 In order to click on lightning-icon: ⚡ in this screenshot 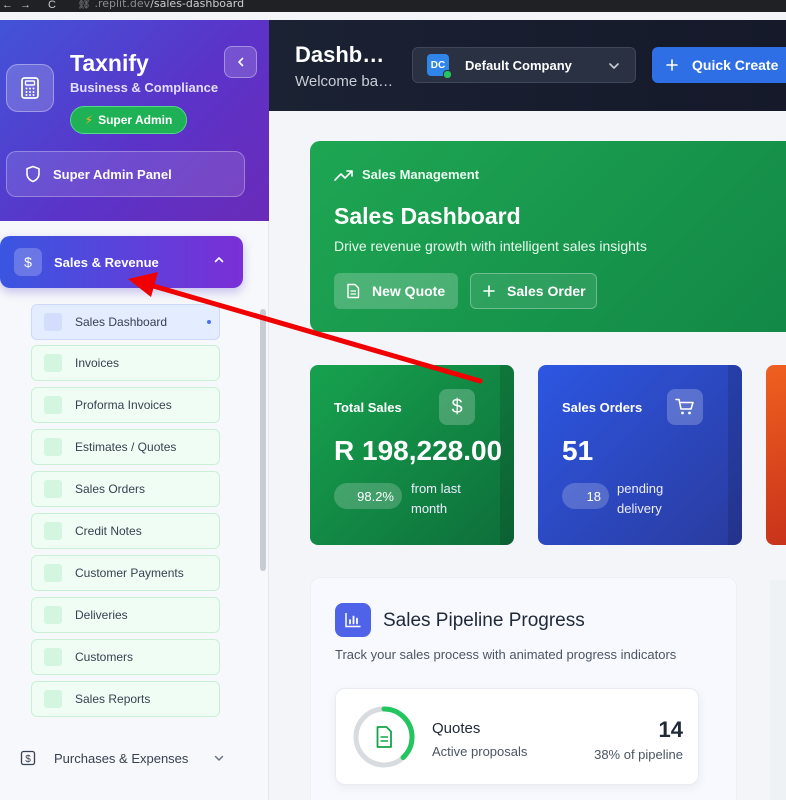, I will do `click(89, 120)`.